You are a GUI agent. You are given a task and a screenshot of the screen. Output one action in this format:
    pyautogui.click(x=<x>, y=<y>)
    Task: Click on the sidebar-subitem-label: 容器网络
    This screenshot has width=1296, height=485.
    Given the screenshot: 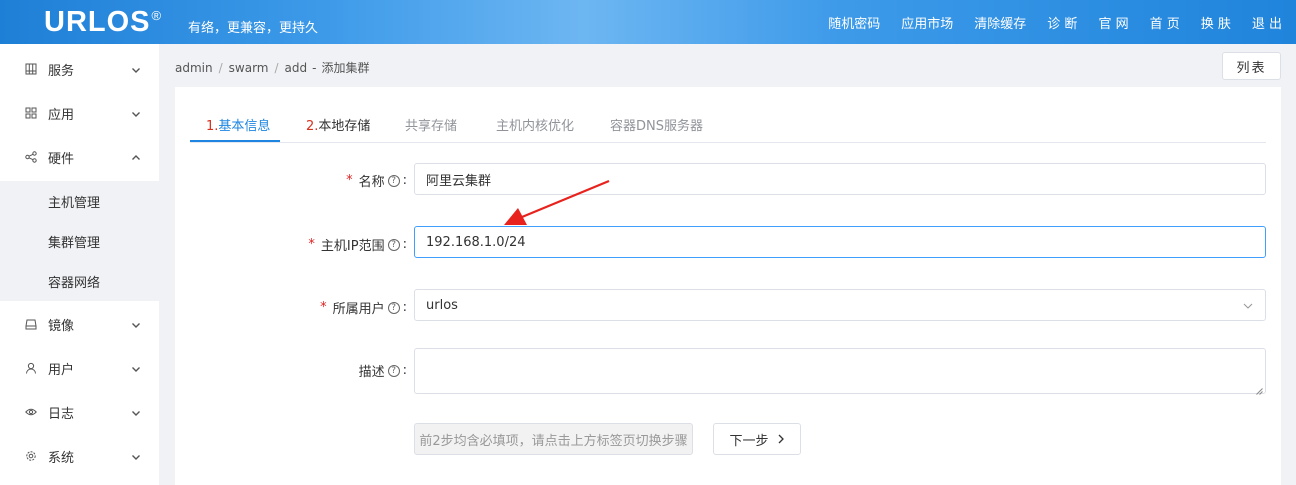 What is the action you would take?
    pyautogui.click(x=74, y=283)
    